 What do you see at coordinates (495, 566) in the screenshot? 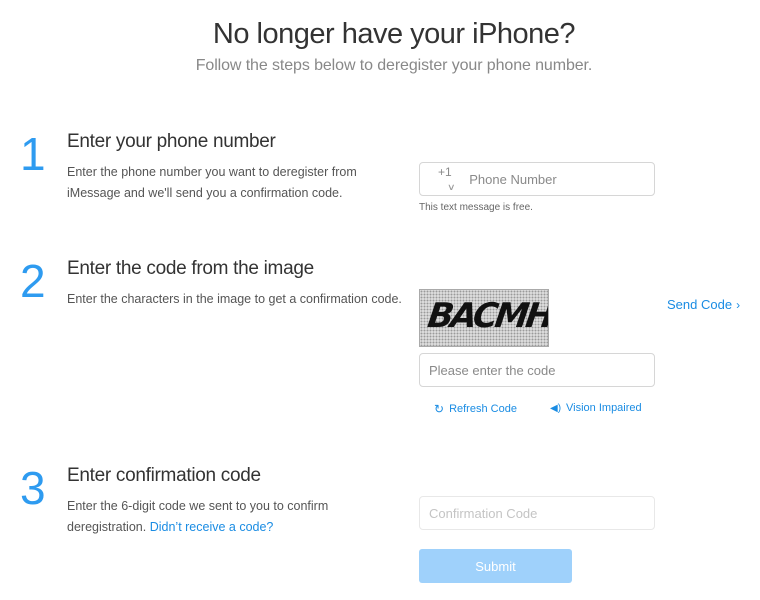
I see `submit-button: Submit` at bounding box center [495, 566].